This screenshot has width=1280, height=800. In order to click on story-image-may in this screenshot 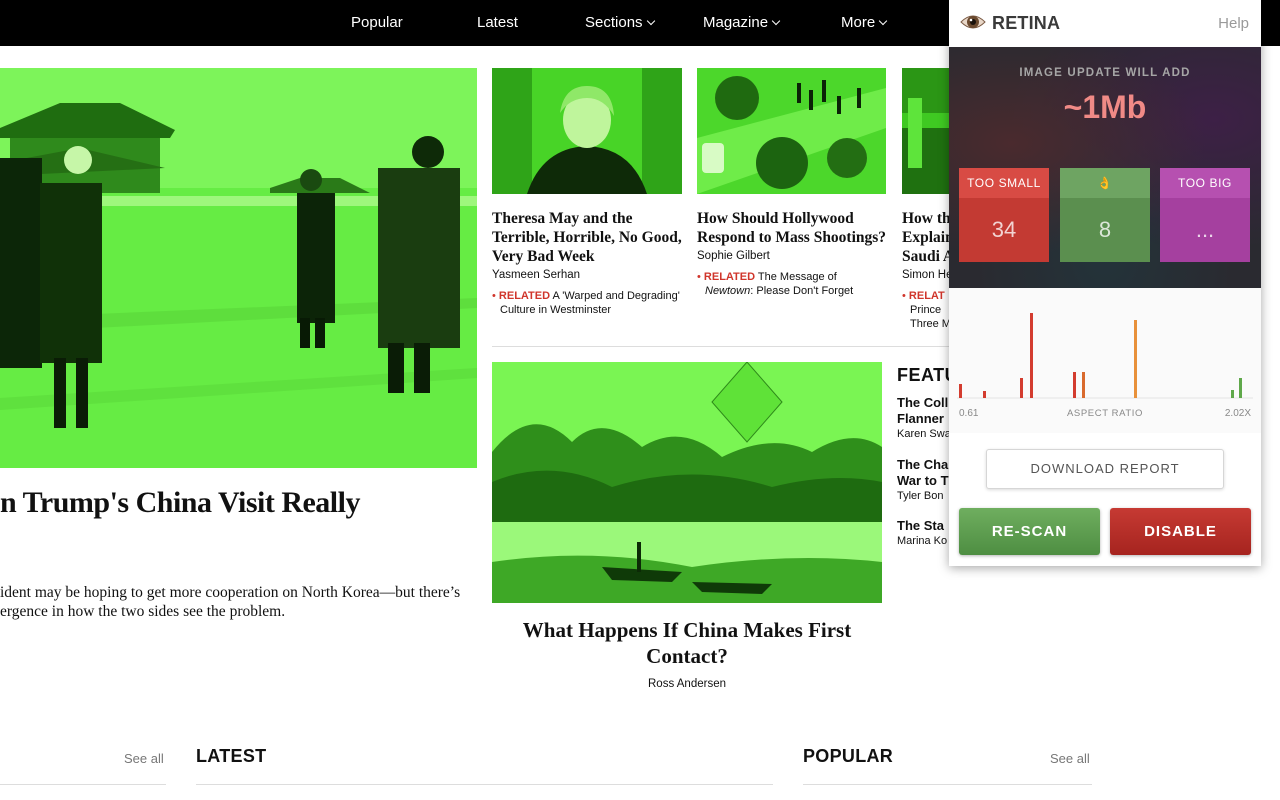, I will do `click(587, 131)`.